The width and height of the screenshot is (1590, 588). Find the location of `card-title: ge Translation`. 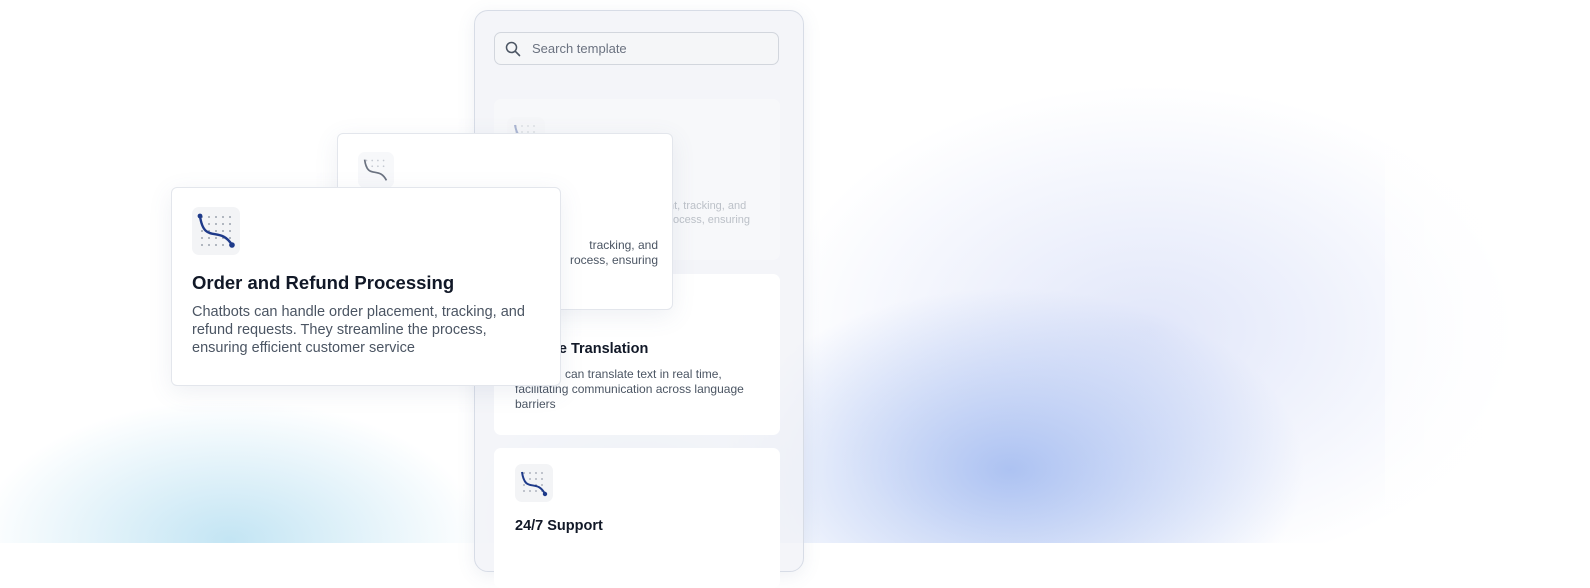

card-title: ge Translation is located at coordinates (599, 349).